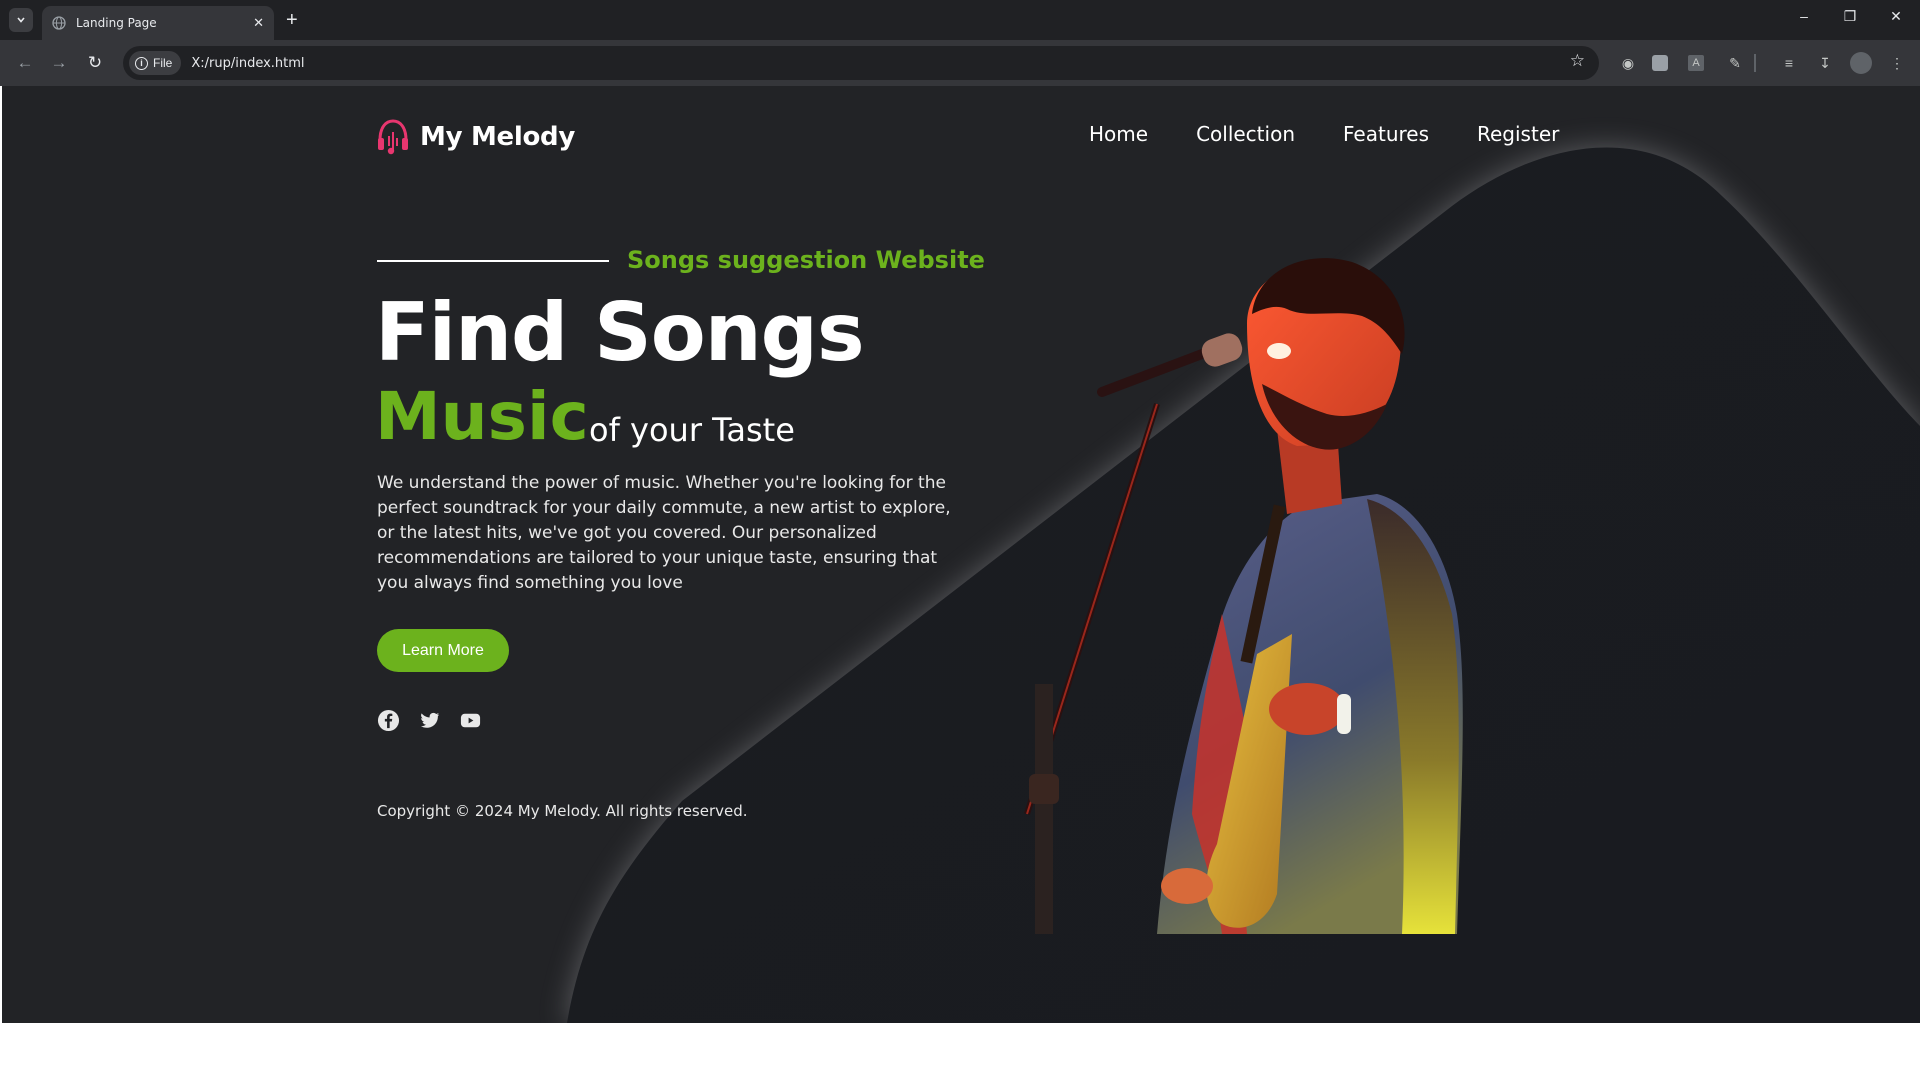 The image size is (1920, 1080). What do you see at coordinates (25, 63) in the screenshot?
I see `back-arrow-icon: ←` at bounding box center [25, 63].